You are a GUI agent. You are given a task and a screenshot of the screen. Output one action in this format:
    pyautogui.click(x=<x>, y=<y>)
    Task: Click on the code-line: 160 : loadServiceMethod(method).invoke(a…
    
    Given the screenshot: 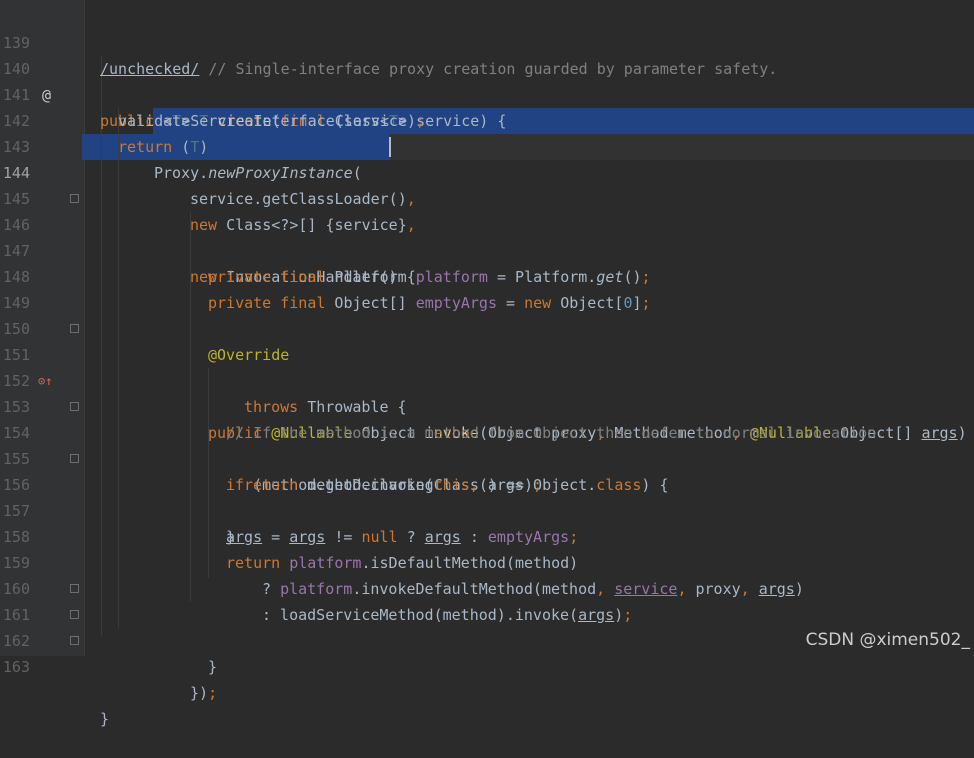 What is the action you would take?
    pyautogui.click(x=487, y=587)
    